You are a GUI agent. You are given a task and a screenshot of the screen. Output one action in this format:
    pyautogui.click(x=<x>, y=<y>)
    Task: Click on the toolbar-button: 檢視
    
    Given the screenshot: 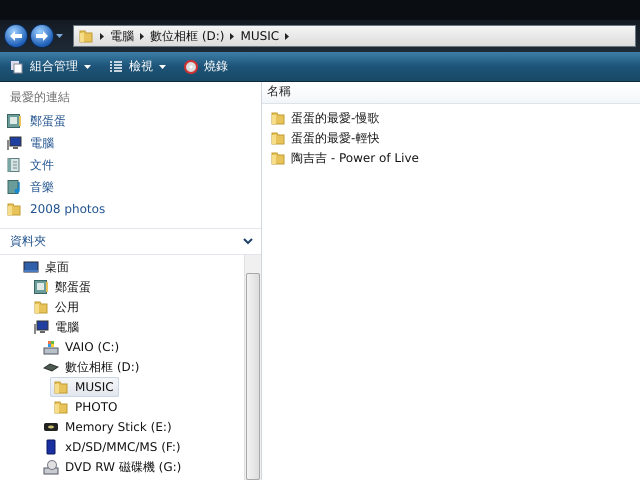 What is the action you would take?
    pyautogui.click(x=137, y=66)
    